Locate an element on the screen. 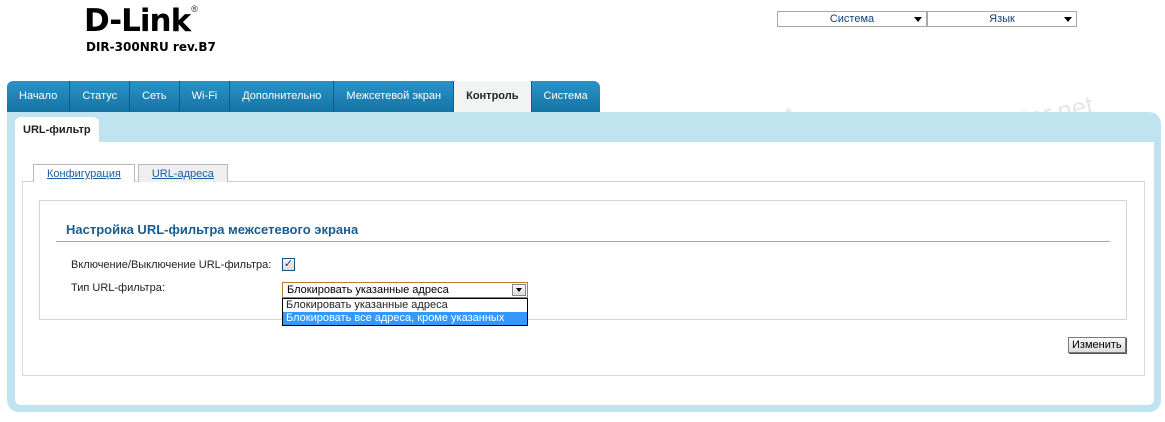 The width and height of the screenshot is (1165, 422). dropdown-option-block-except-listed: Блокировать все адреса, кроме указанных is located at coordinates (405, 318).